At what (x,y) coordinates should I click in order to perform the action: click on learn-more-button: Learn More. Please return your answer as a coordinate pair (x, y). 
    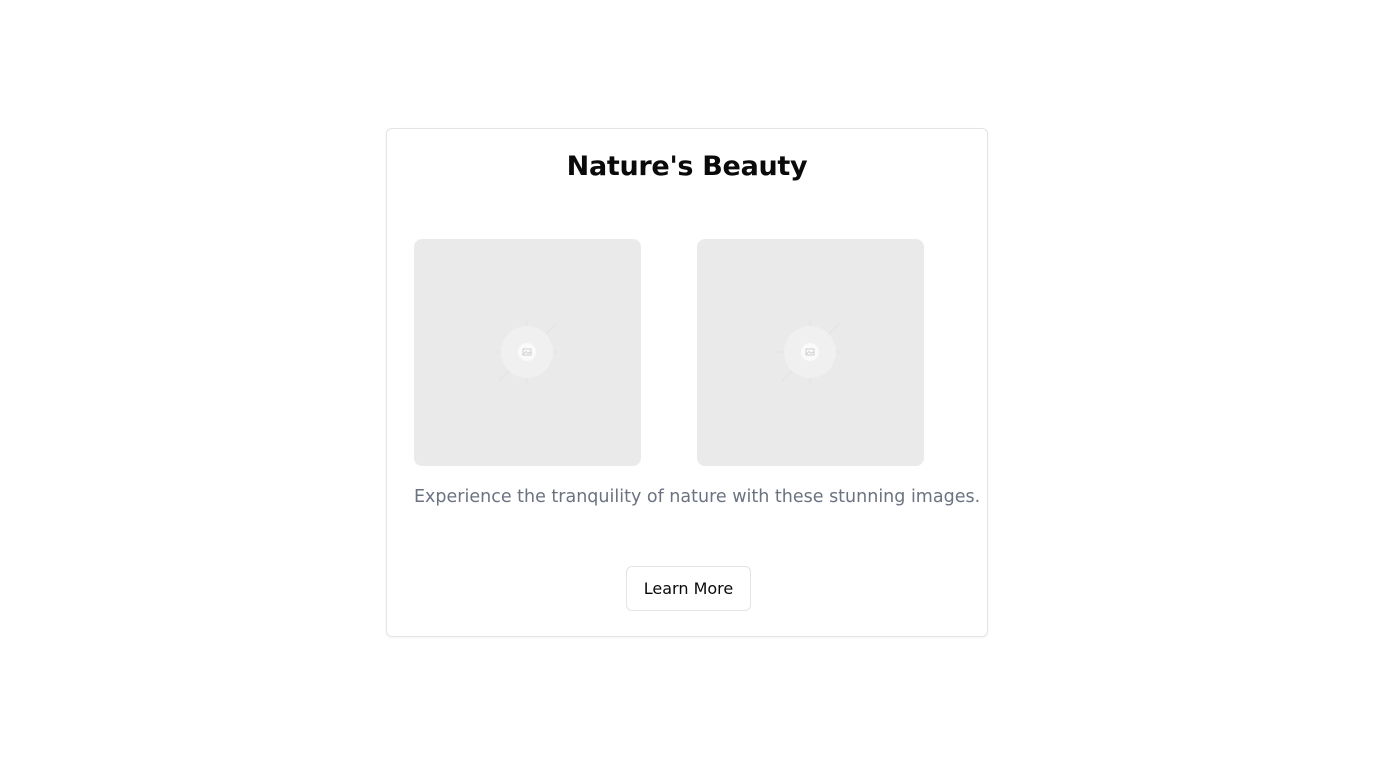
    Looking at the image, I should click on (688, 588).